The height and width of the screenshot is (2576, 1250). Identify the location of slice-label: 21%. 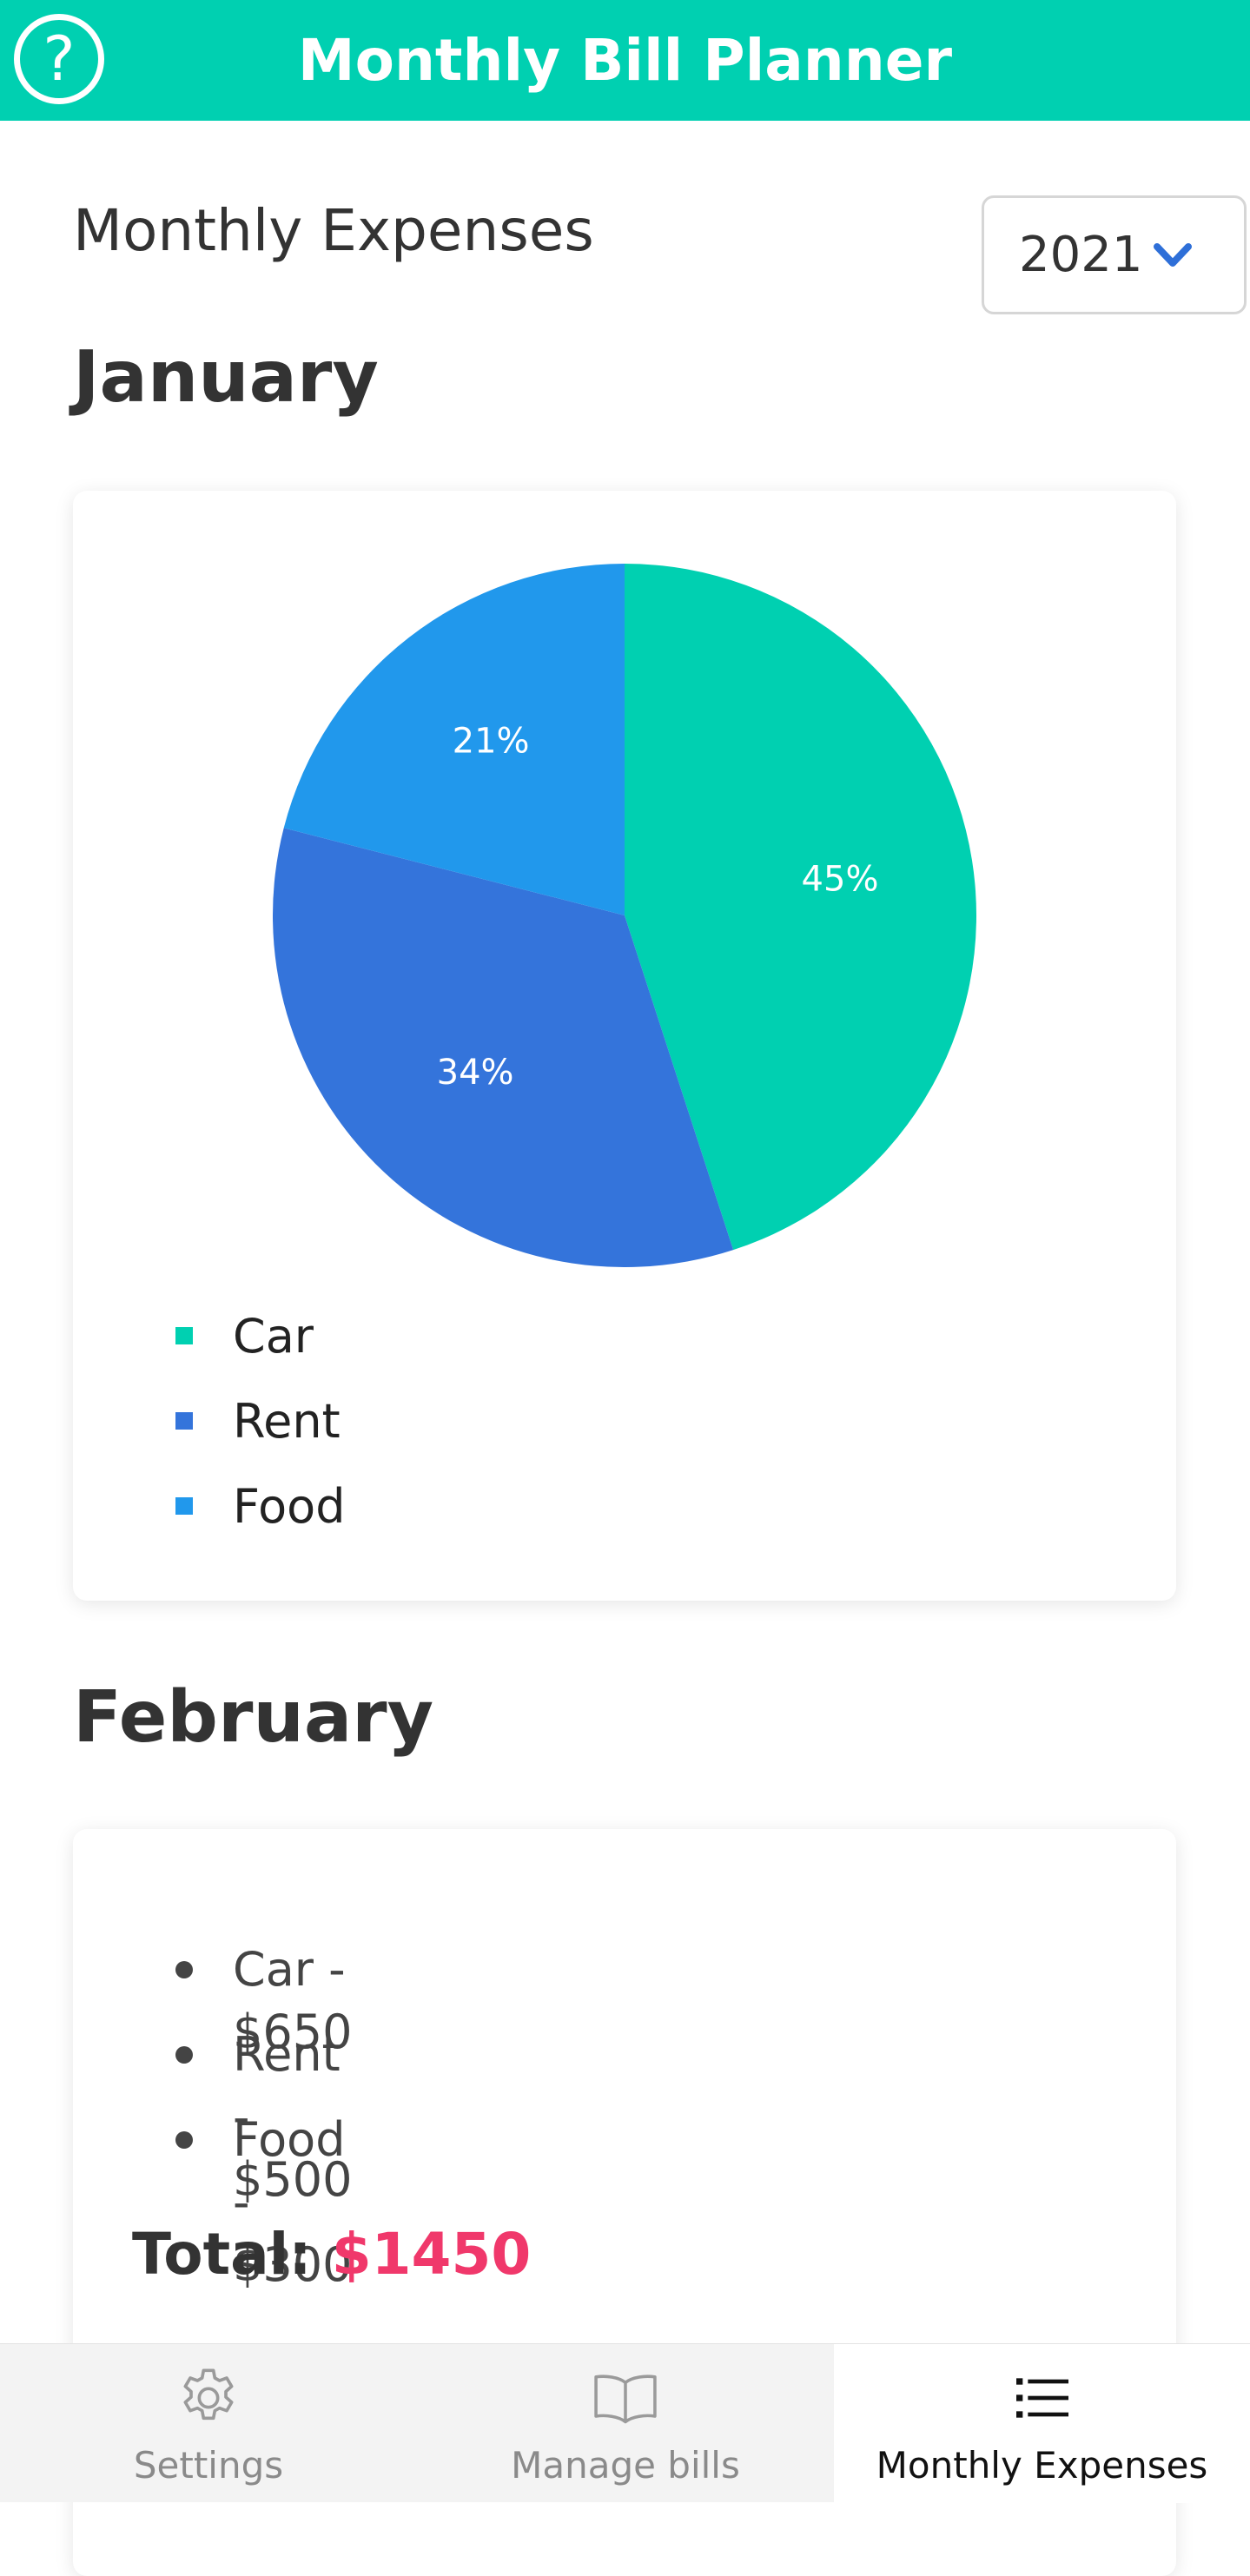
(491, 742).